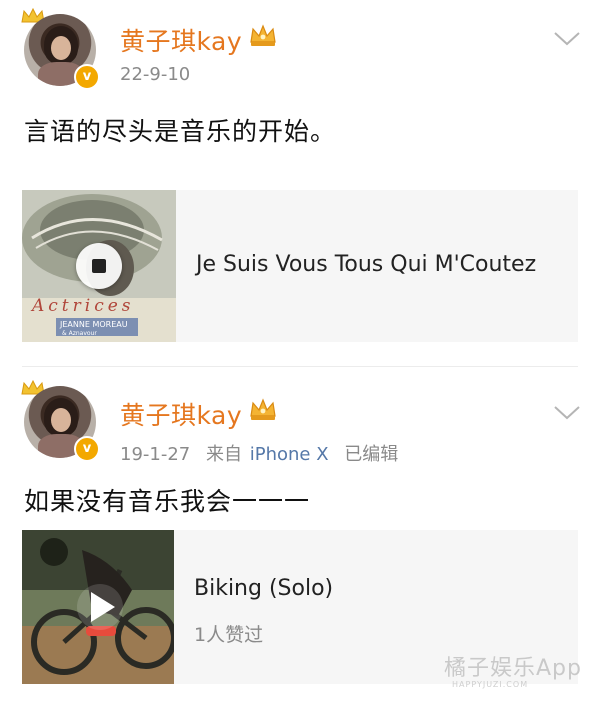 The image size is (600, 708). I want to click on watermark-url: HAPPYJUZI.COM, so click(490, 684).